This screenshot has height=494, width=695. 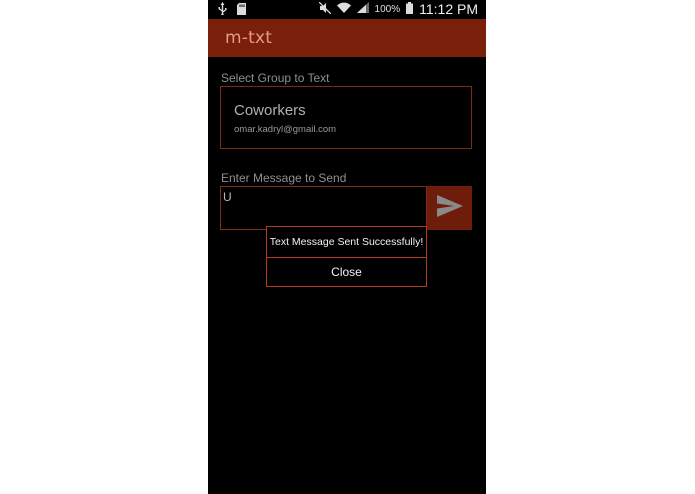 I want to click on battery-percent: 100%, so click(x=387, y=9).